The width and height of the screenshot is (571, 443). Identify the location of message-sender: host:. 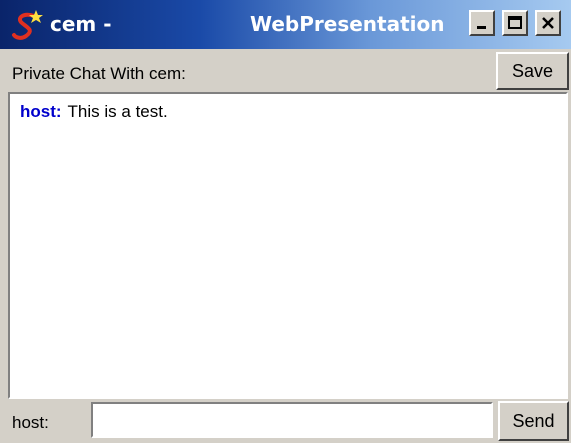
(41, 111).